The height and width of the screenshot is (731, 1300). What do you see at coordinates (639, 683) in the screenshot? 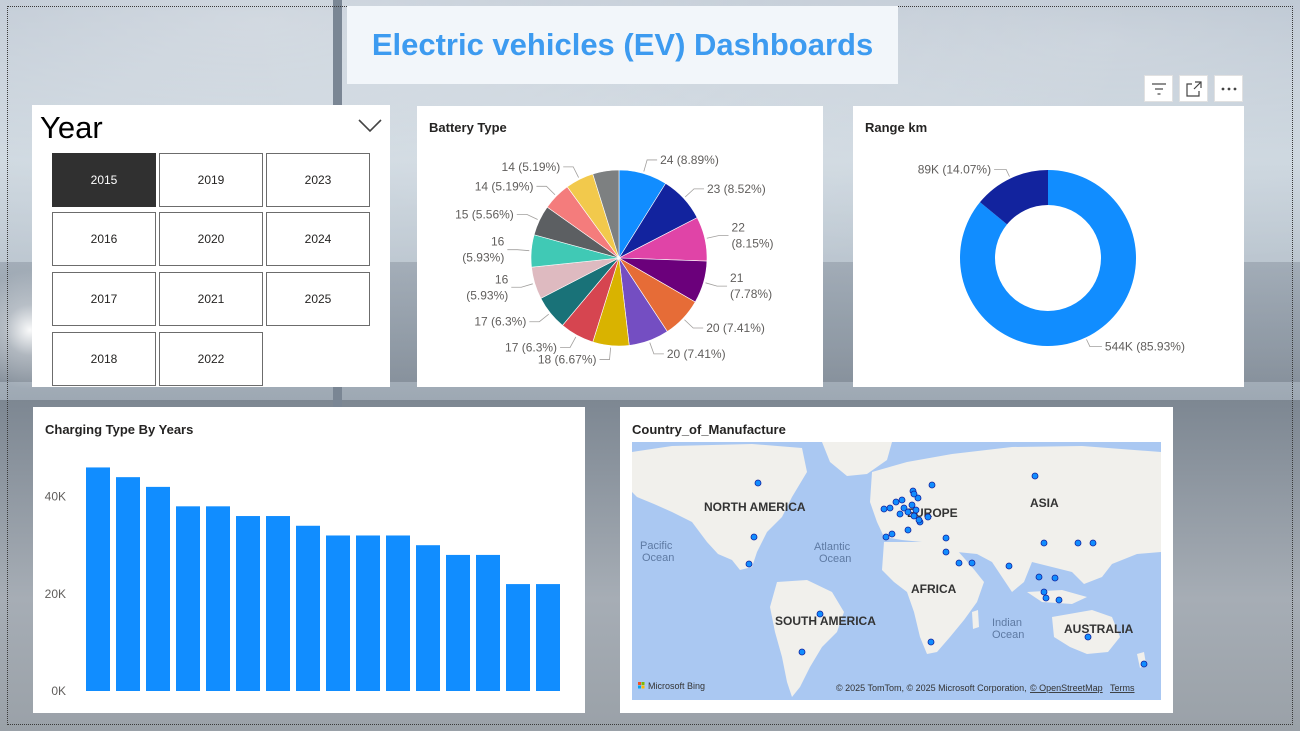
I see `bing-logo-square-red` at bounding box center [639, 683].